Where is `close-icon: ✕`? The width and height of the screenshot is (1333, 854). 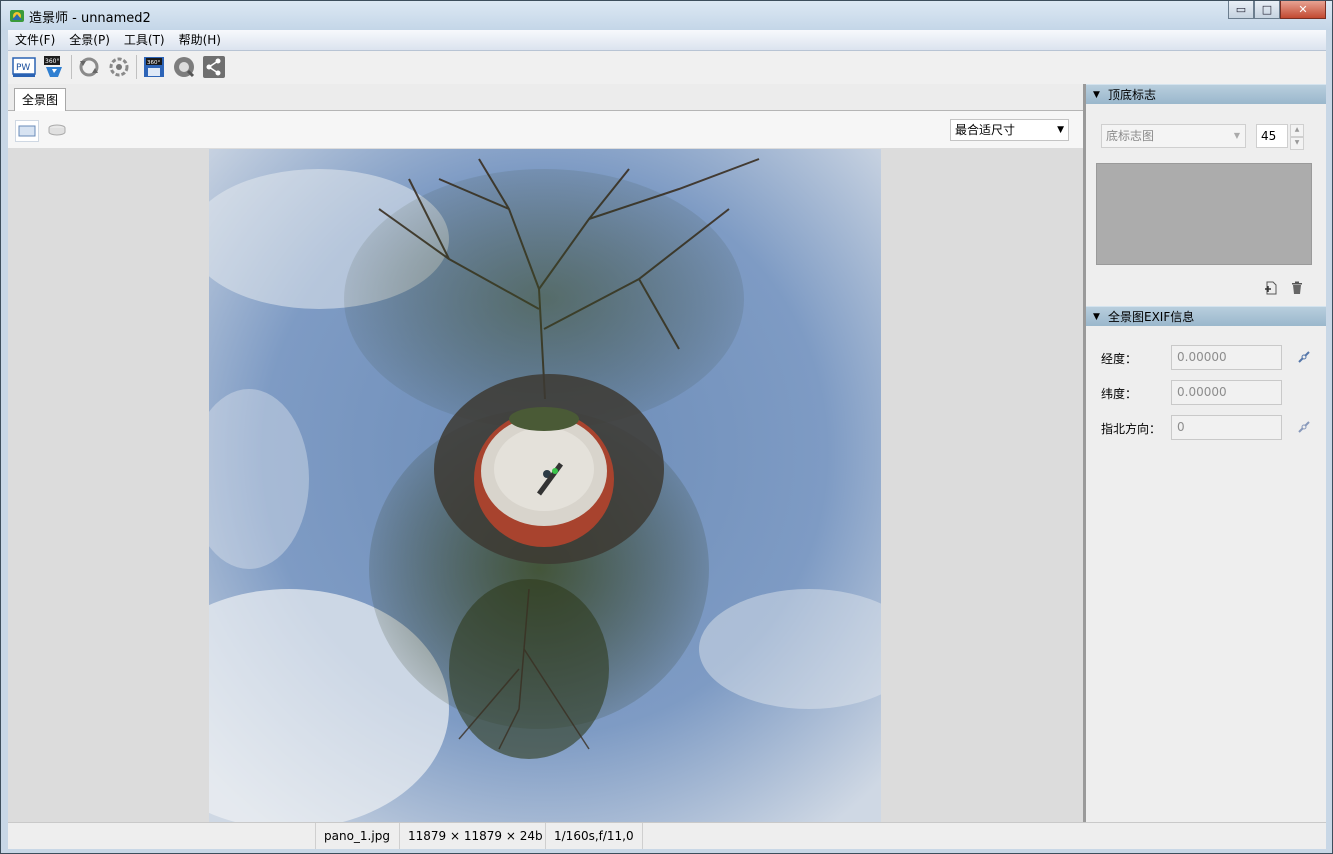 close-icon: ✕ is located at coordinates (1303, 9).